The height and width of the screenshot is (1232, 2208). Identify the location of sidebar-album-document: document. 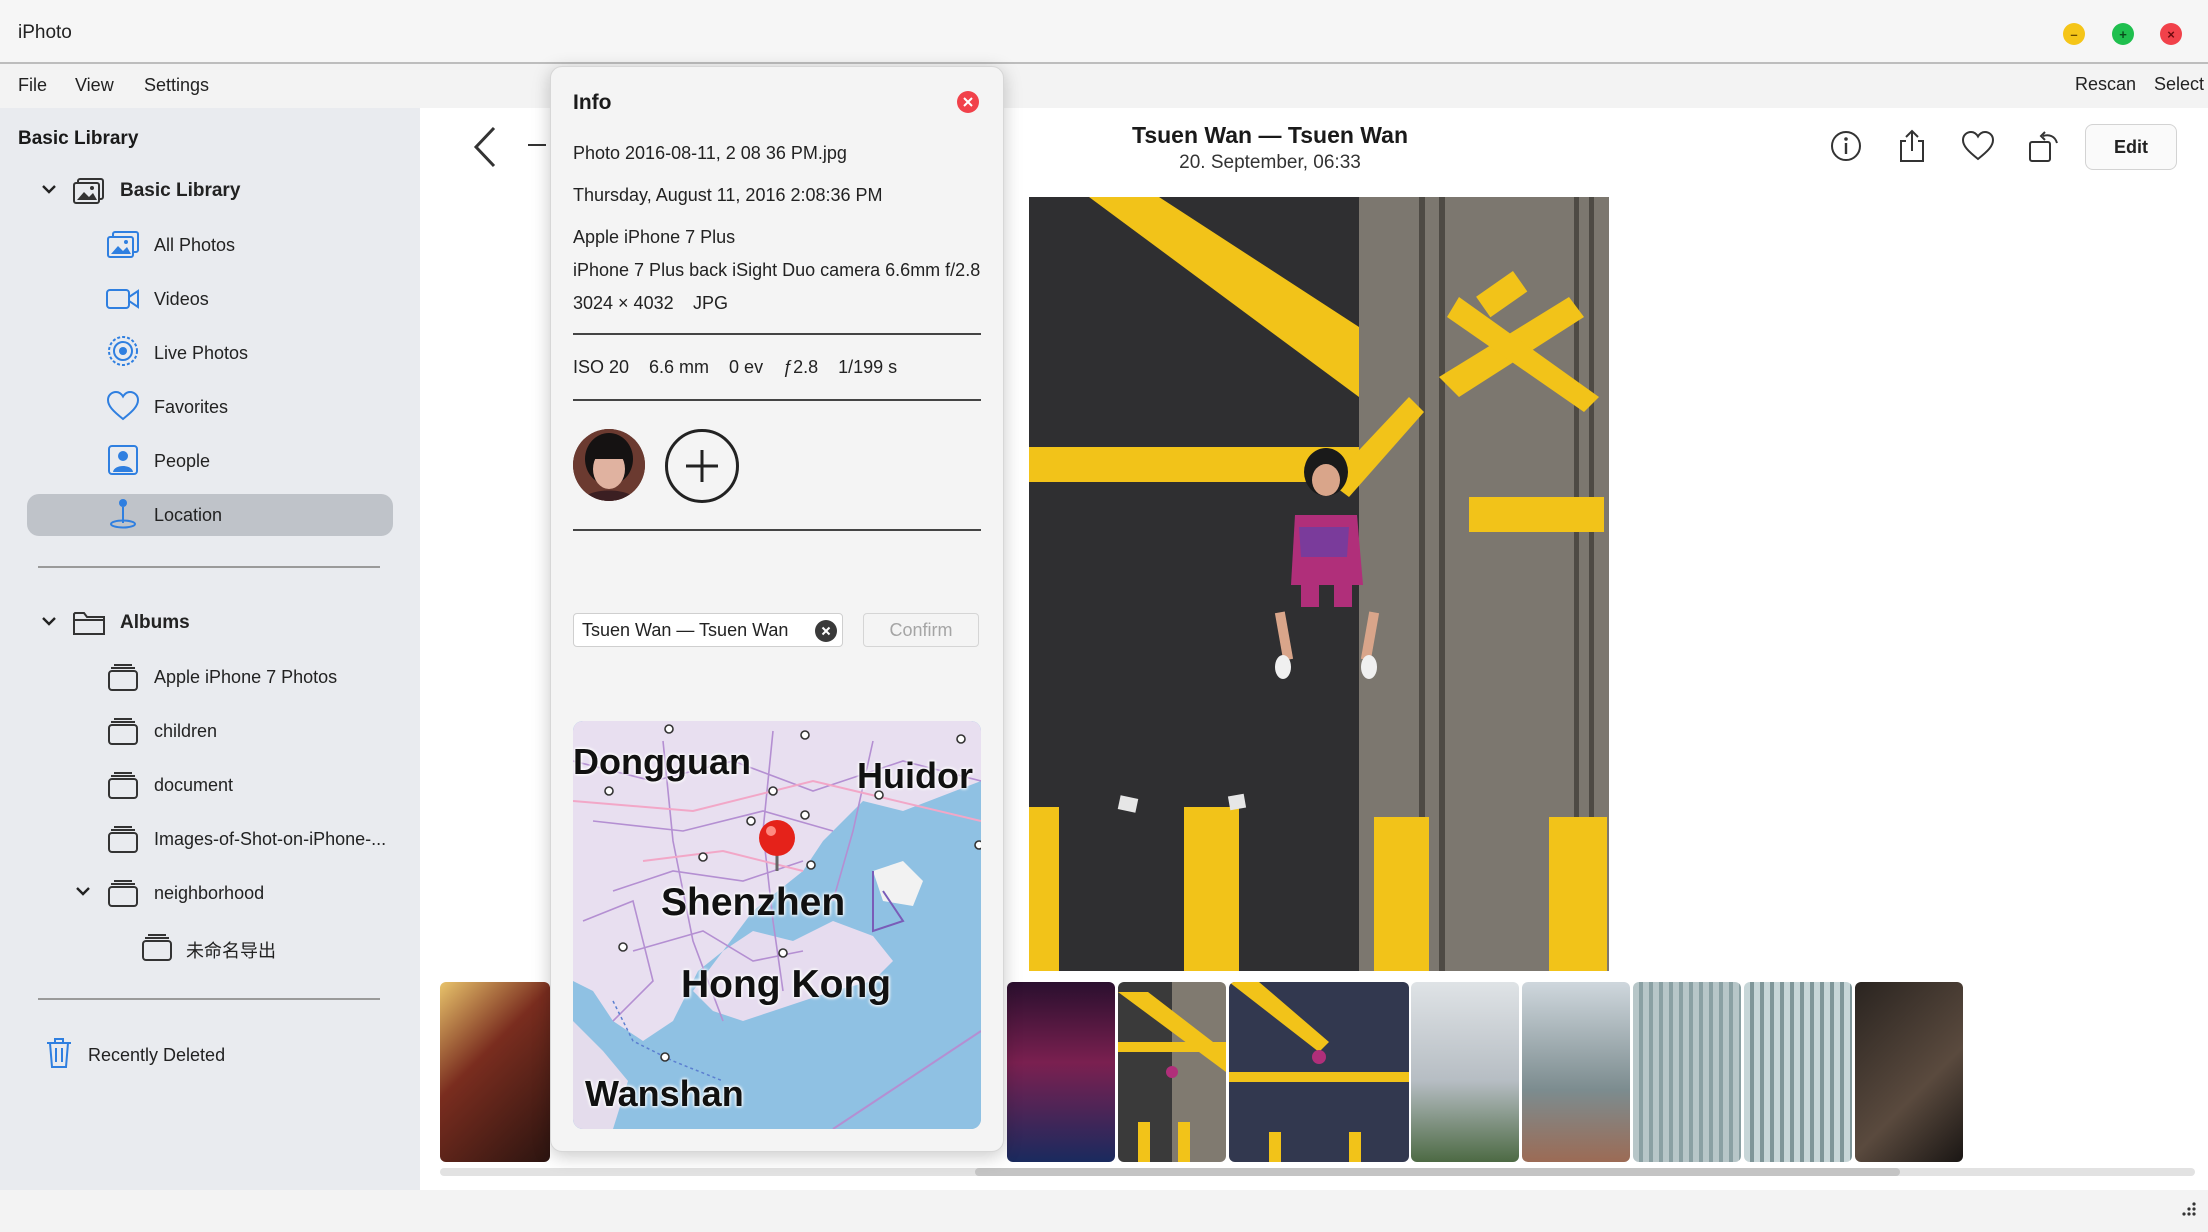
(210, 785).